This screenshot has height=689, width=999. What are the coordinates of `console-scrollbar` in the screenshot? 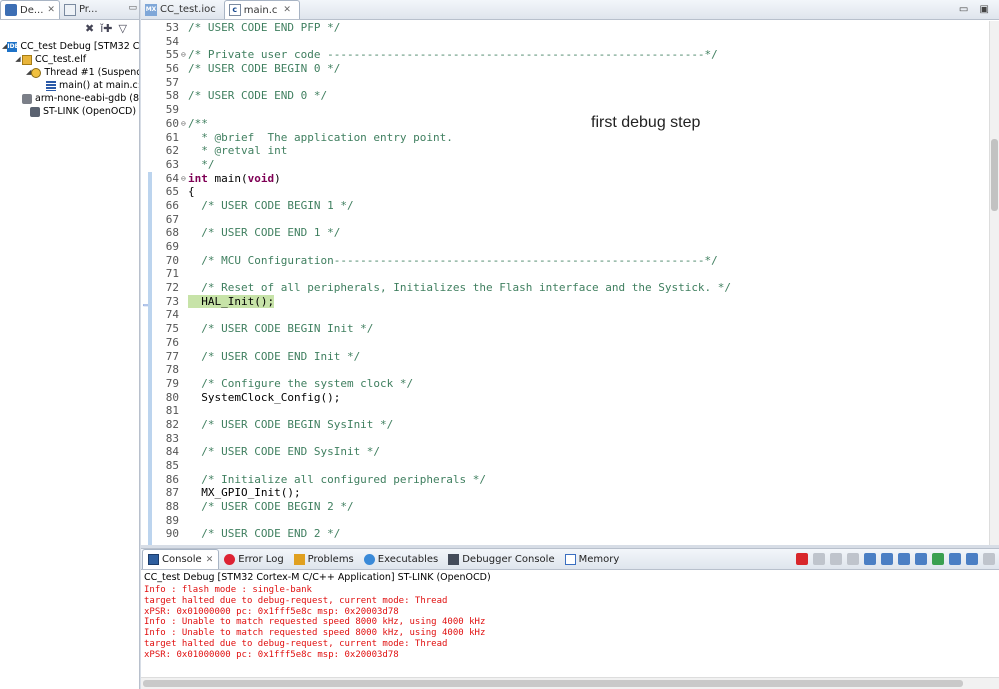 It's located at (570, 683).